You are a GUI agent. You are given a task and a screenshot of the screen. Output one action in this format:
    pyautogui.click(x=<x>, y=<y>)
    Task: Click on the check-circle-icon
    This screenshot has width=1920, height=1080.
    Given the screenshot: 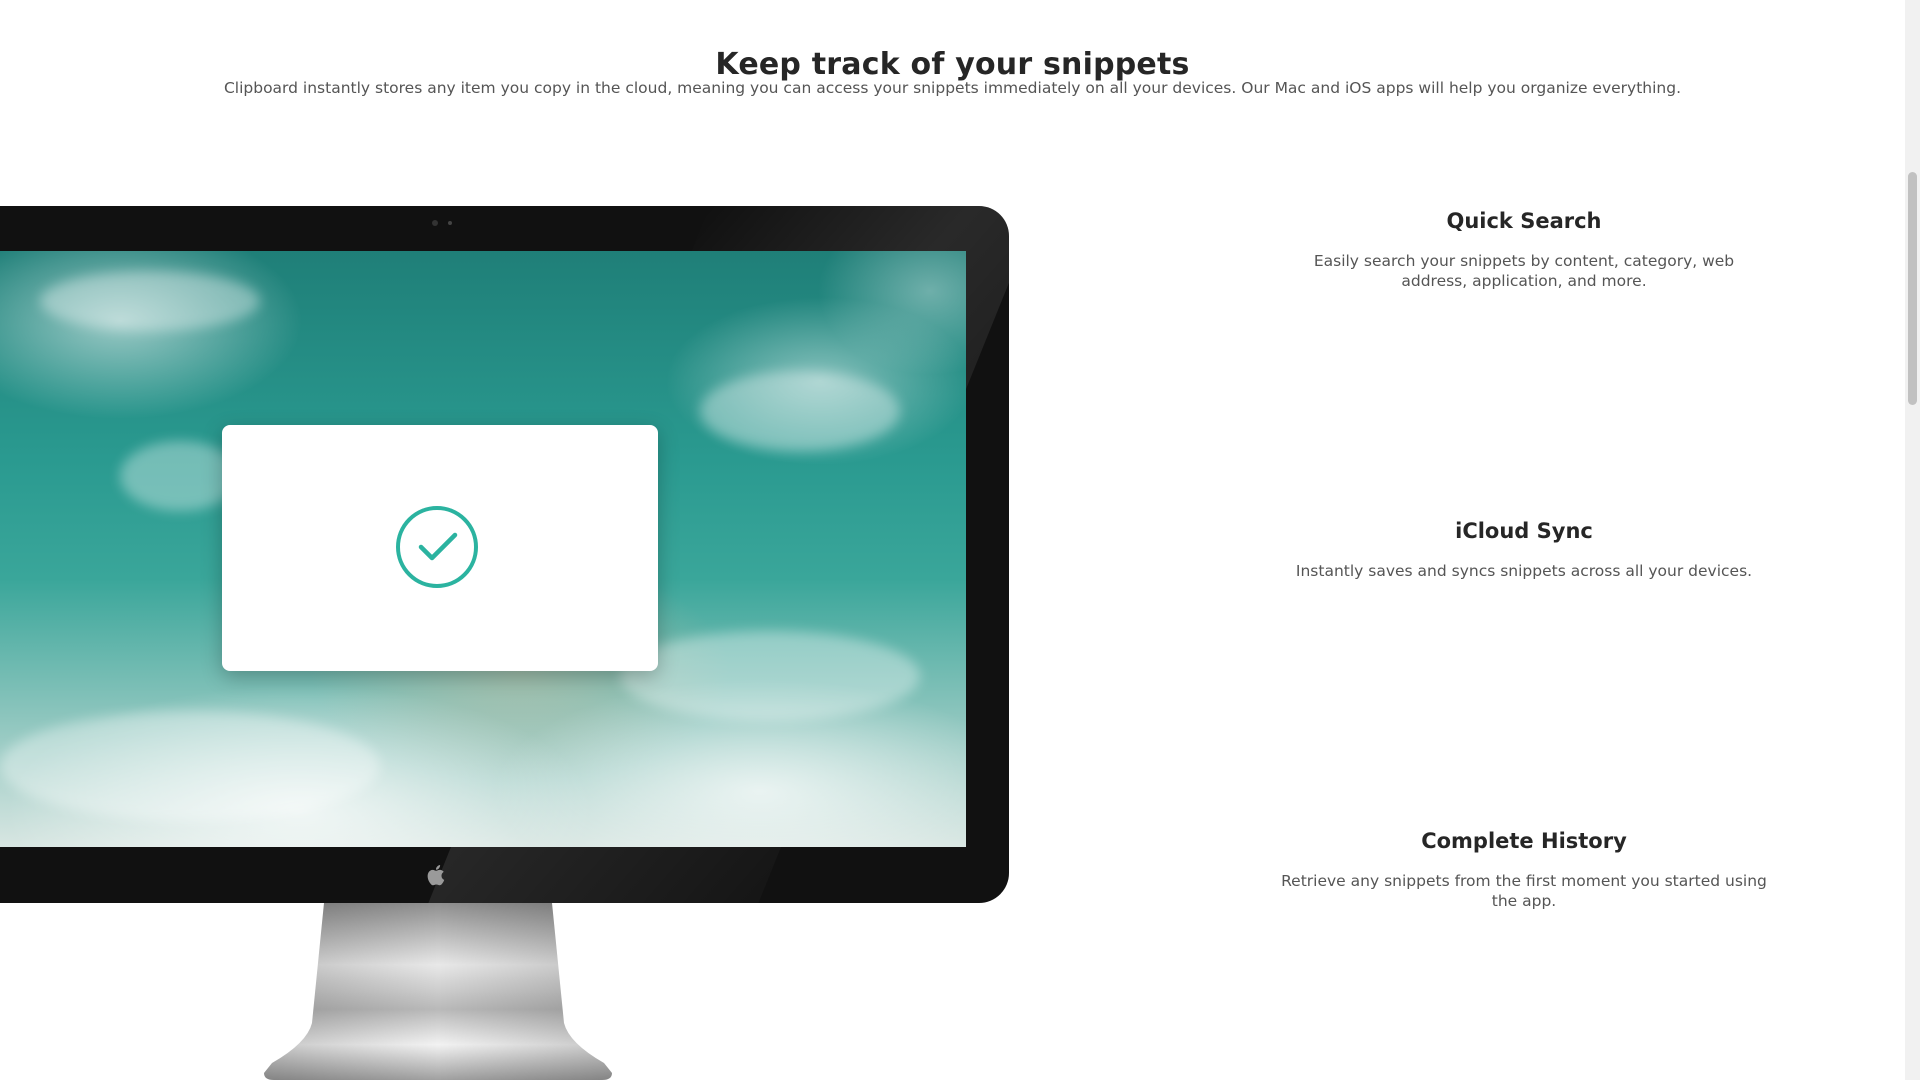 What is the action you would take?
    pyautogui.click(x=437, y=547)
    